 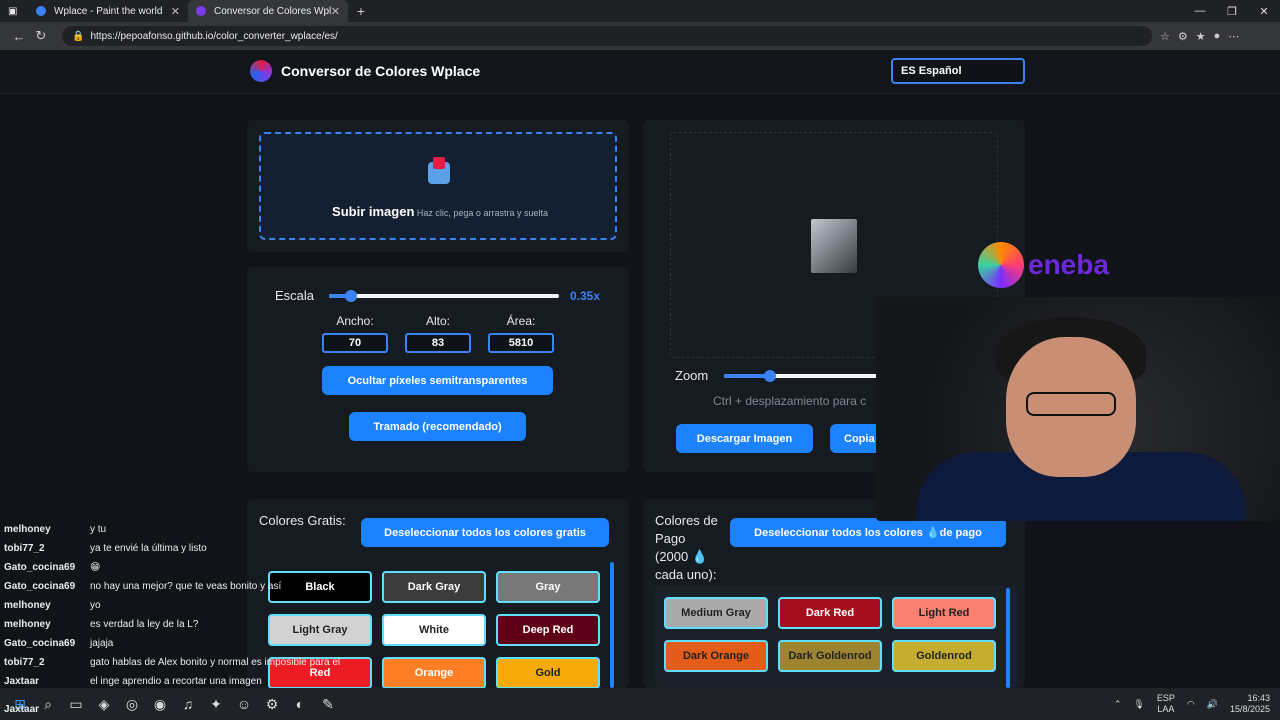 I want to click on paid-colors-title-line: (2000 💧, so click(x=682, y=556).